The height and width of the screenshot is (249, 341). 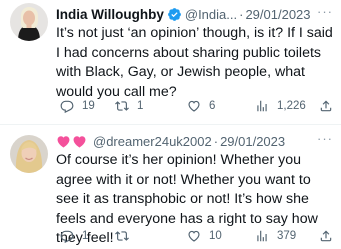 I want to click on views-button: 1,226, so click(x=280, y=106).